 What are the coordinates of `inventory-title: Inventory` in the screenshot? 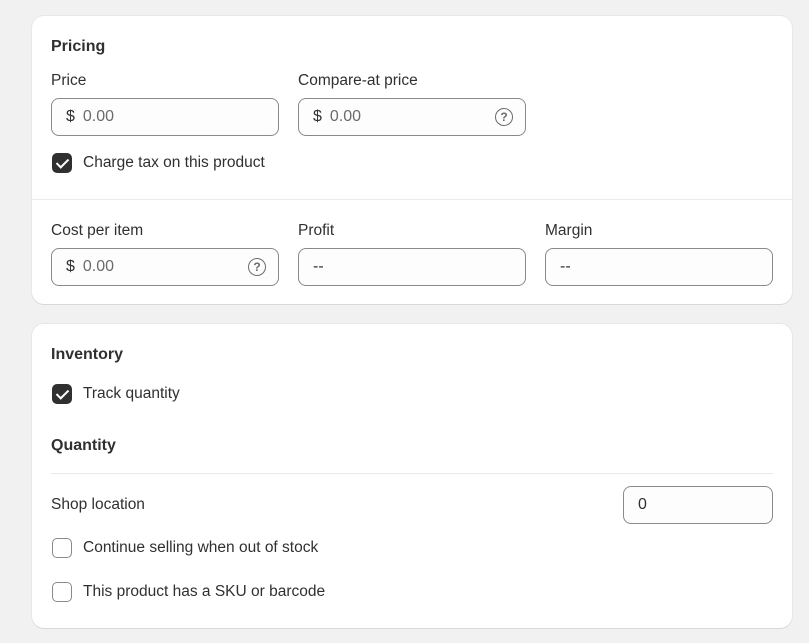 It's located at (87, 354).